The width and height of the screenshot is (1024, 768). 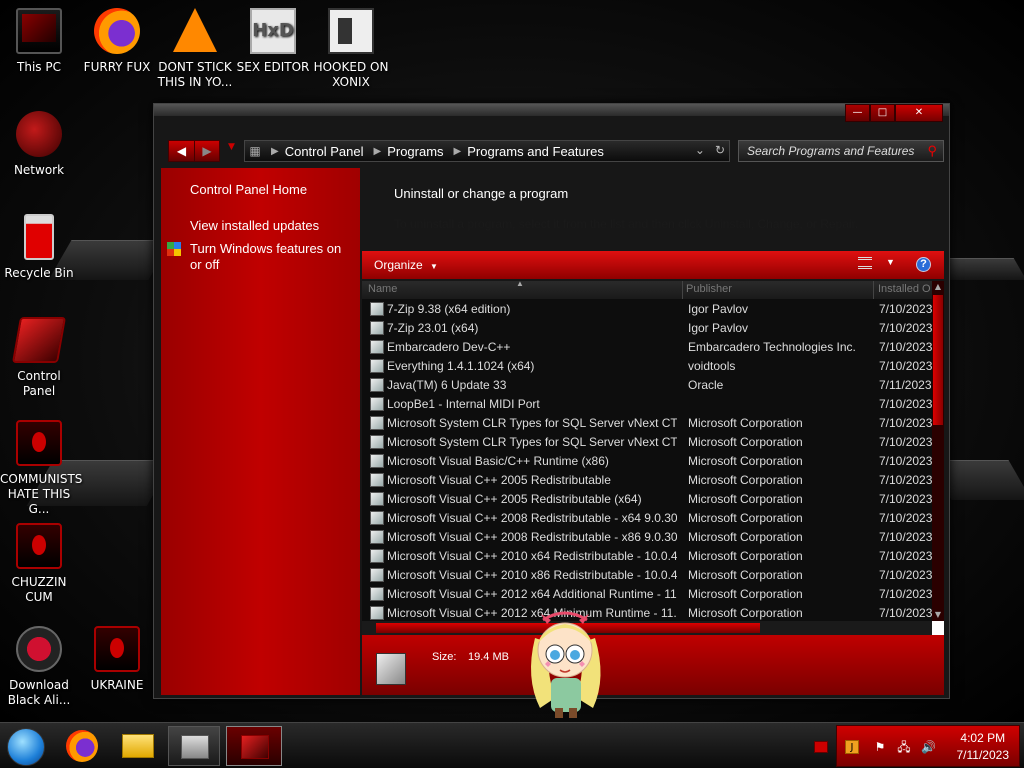 What do you see at coordinates (647, 628) in the screenshot?
I see `horizontal-scrollbar` at bounding box center [647, 628].